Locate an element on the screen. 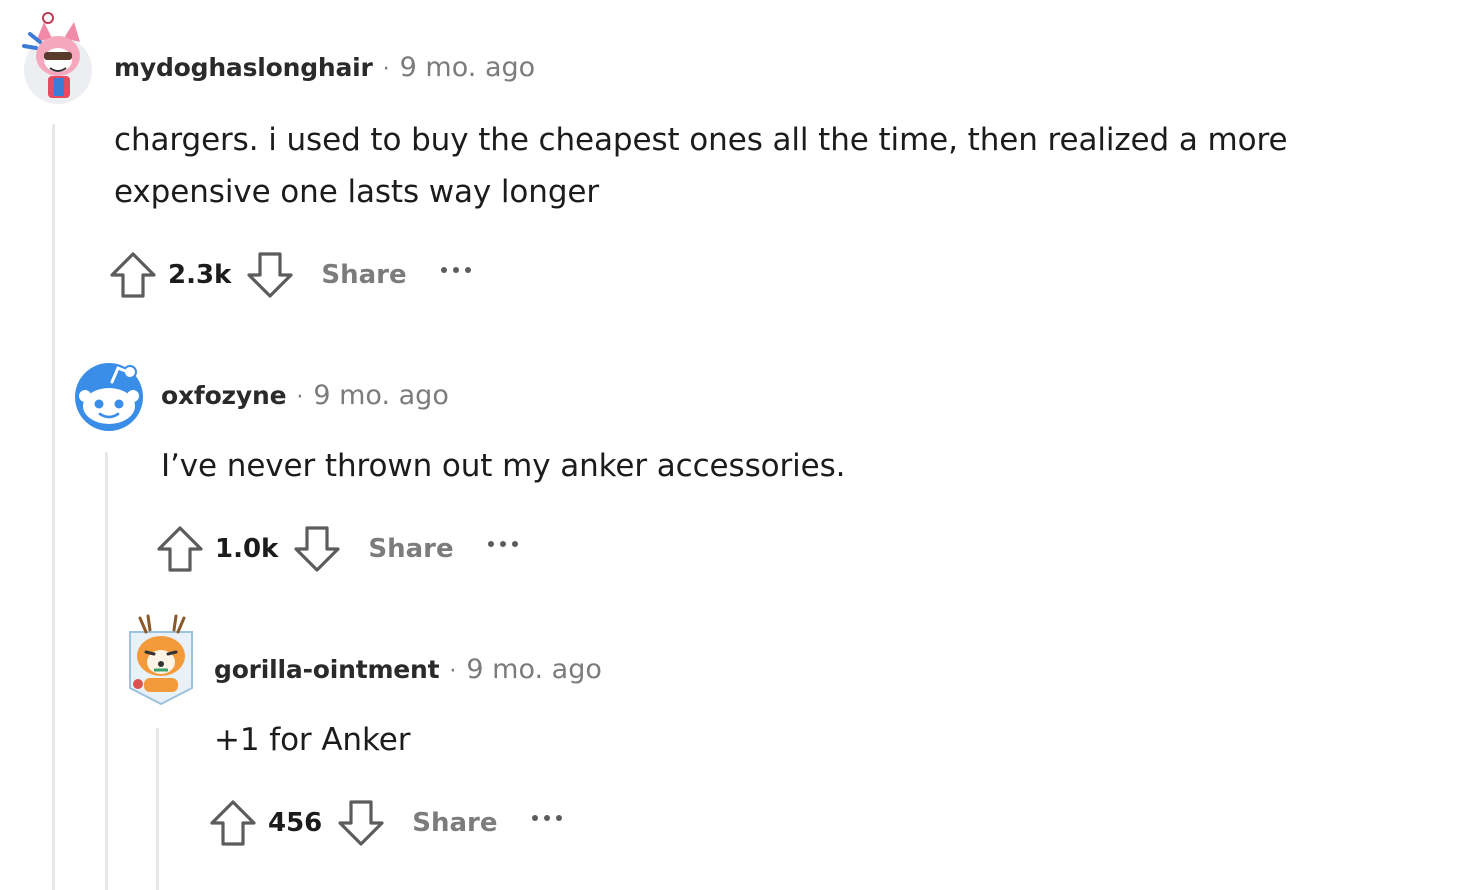  pink-cat-avatar-icon is located at coordinates (57, 58).